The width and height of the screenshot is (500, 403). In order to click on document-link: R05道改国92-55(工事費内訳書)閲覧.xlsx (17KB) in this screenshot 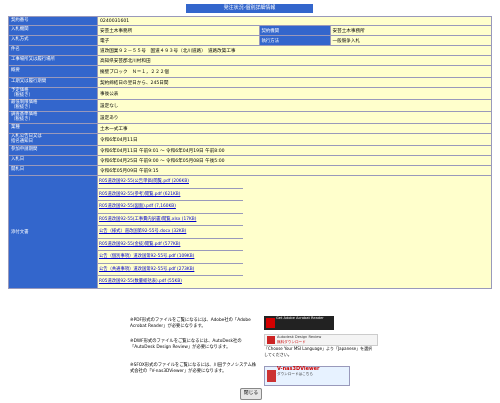, I will do `click(170, 220)`.